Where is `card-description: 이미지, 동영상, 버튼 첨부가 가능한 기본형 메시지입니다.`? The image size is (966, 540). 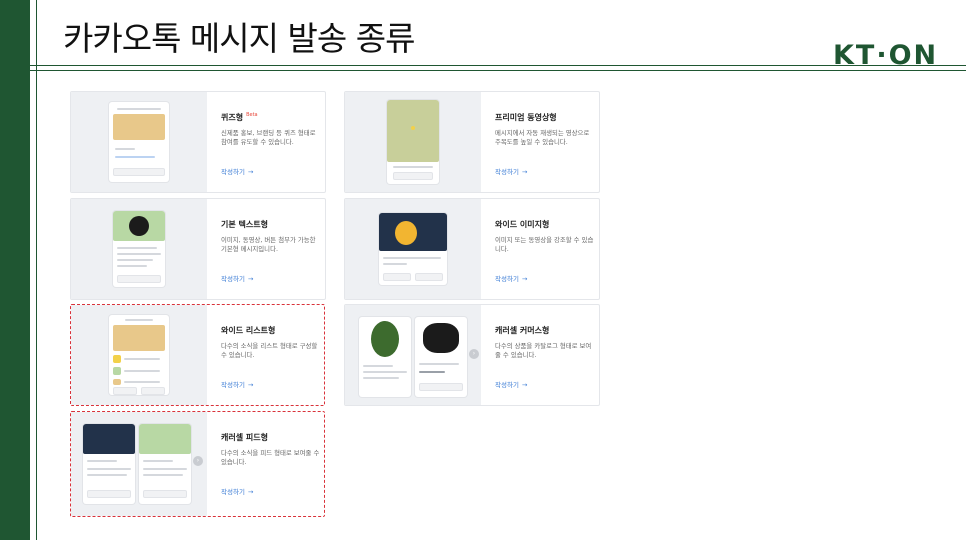 card-description: 이미지, 동영상, 버튼 첨부가 가능한 기본형 메시지입니다. is located at coordinates (268, 244).